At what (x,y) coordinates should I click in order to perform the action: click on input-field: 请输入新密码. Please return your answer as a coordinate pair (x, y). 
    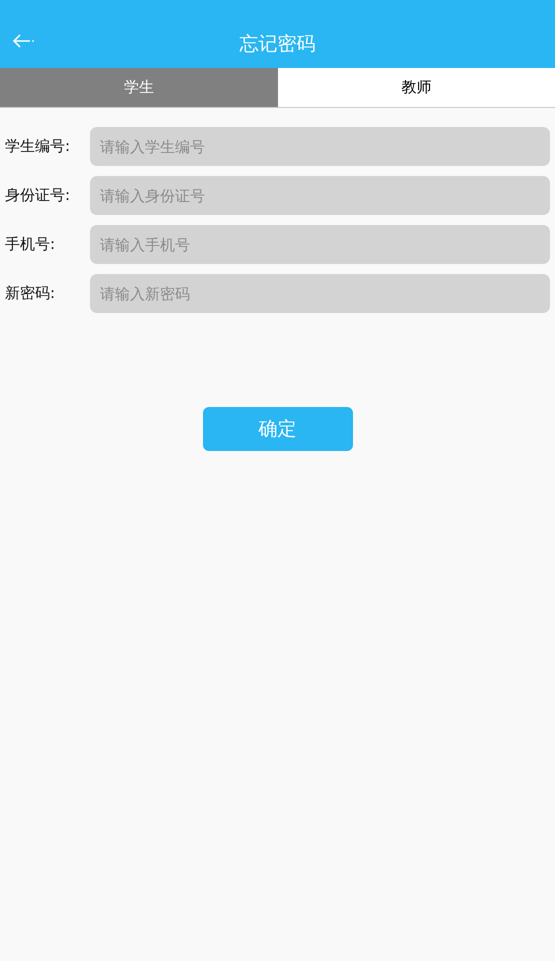
    Looking at the image, I should click on (320, 293).